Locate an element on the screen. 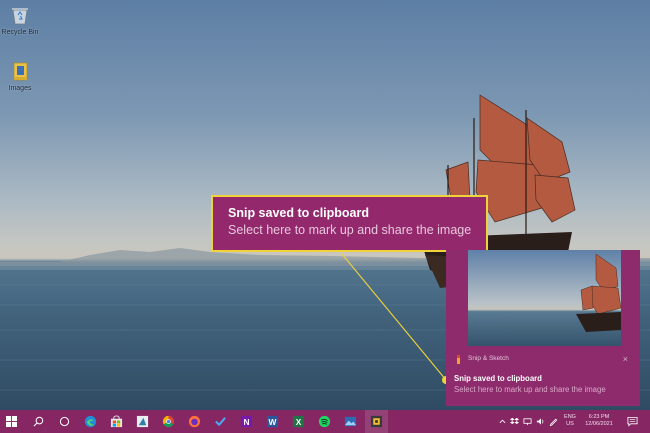  chevron-up-icon is located at coordinates (502, 421).